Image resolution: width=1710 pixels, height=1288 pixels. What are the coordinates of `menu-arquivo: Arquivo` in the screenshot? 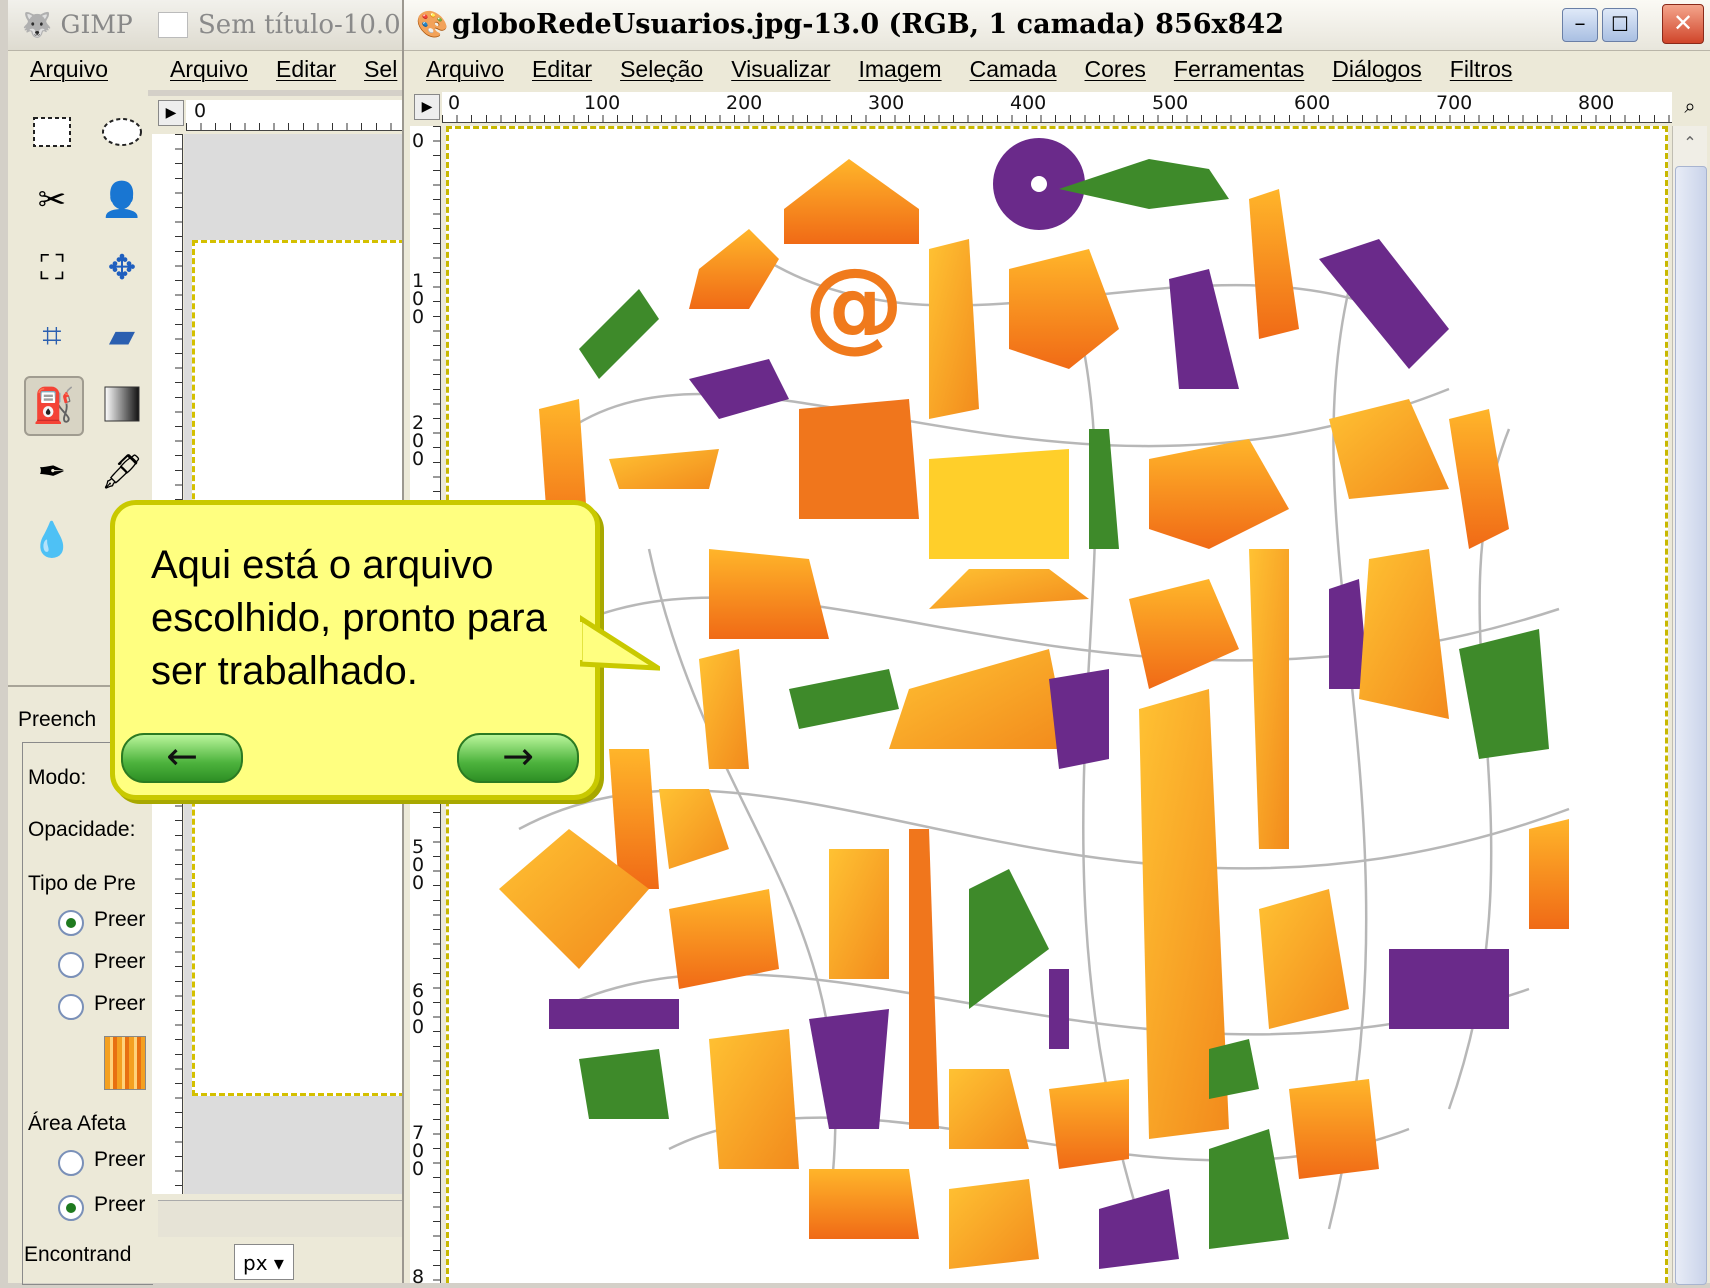 It's located at (69, 69).